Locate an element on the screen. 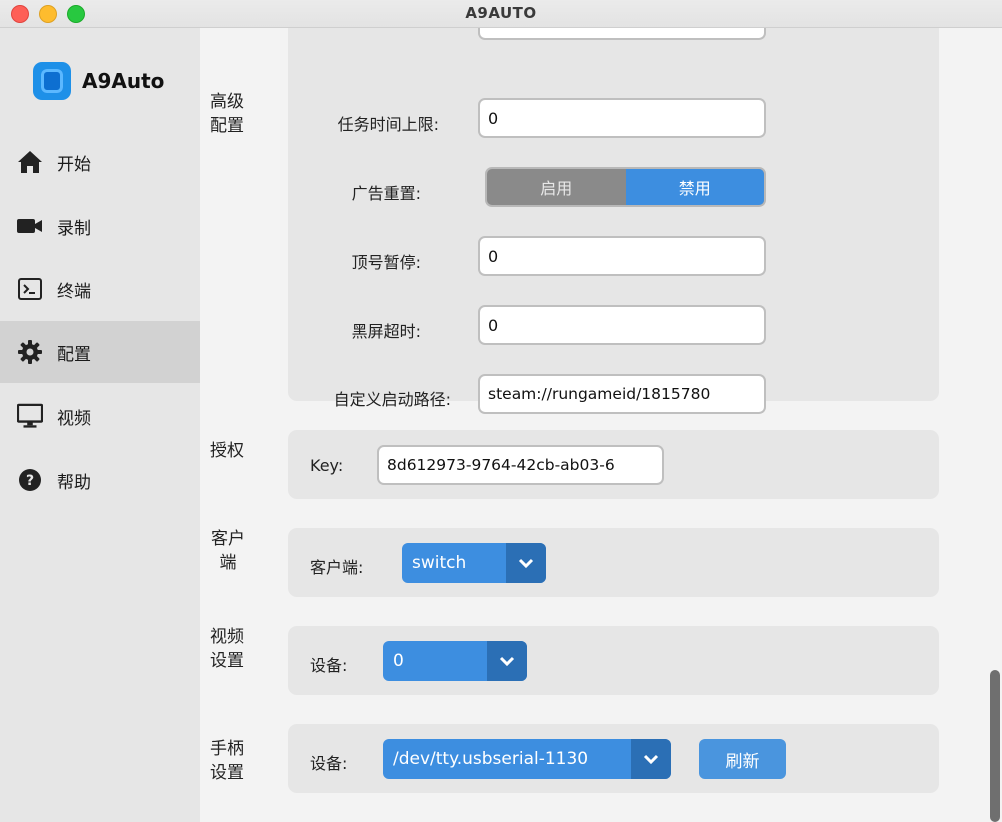 The width and height of the screenshot is (1002, 822). top-pause-input is located at coordinates (622, 256).